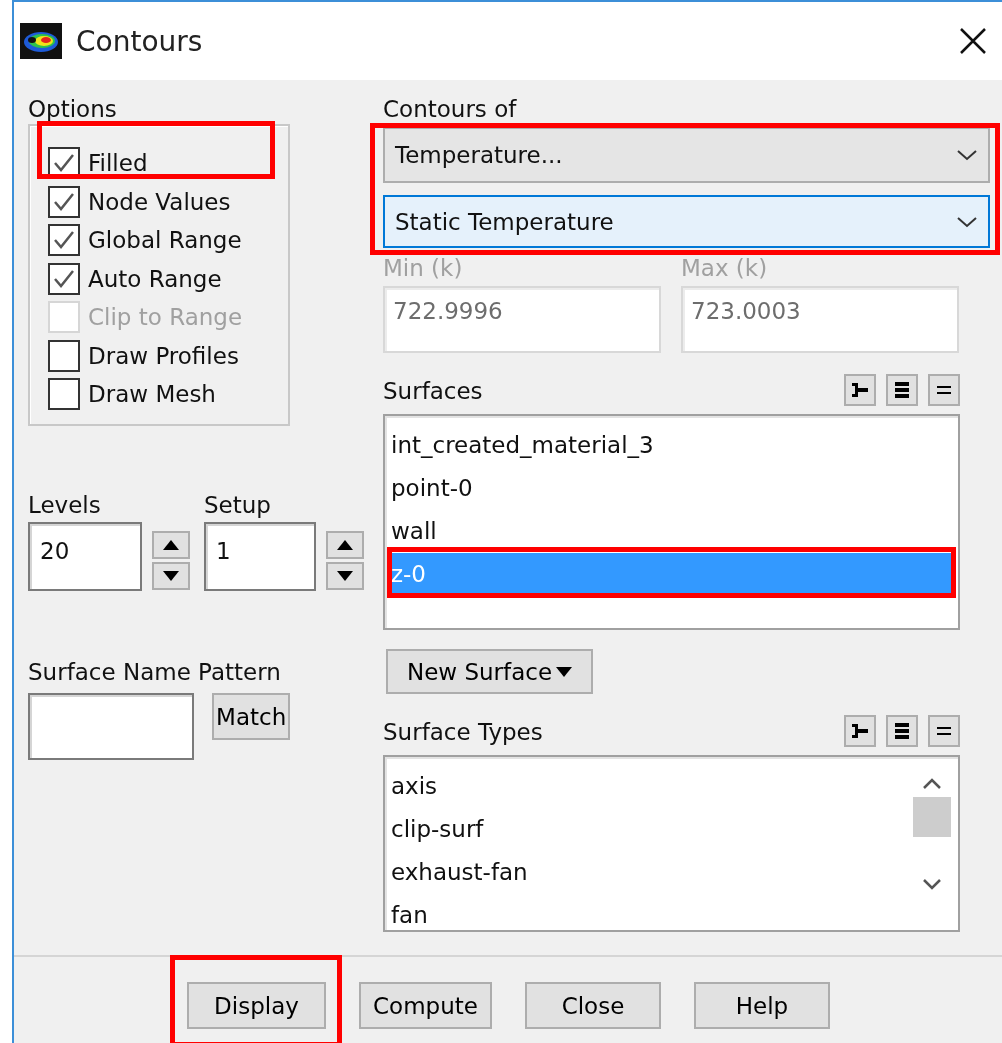 The width and height of the screenshot is (1002, 1043). What do you see at coordinates (489, 671) in the screenshot?
I see `new-surface-button: New Surface` at bounding box center [489, 671].